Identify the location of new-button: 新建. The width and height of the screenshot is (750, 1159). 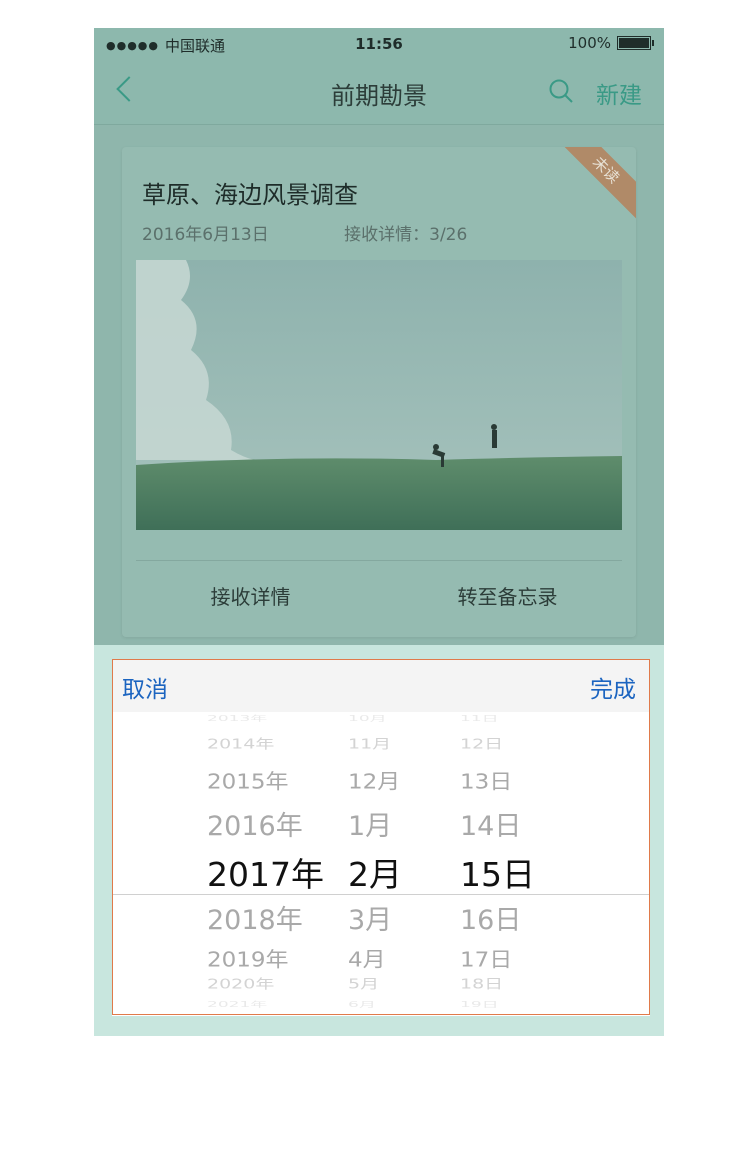
(619, 93).